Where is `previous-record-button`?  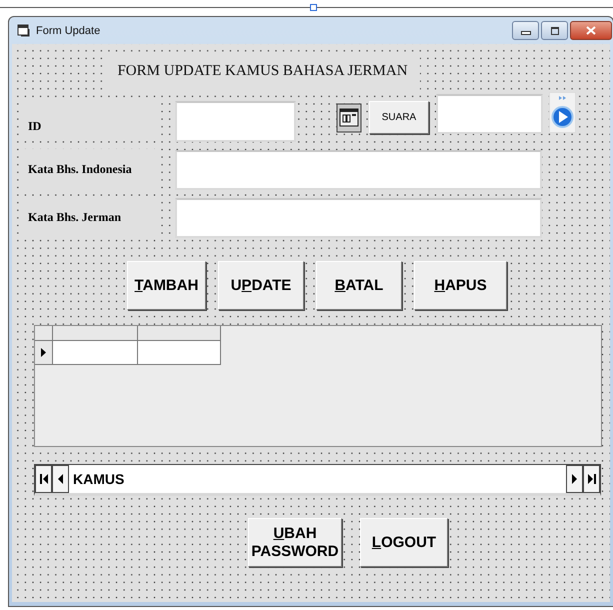 previous-record-button is located at coordinates (60, 479).